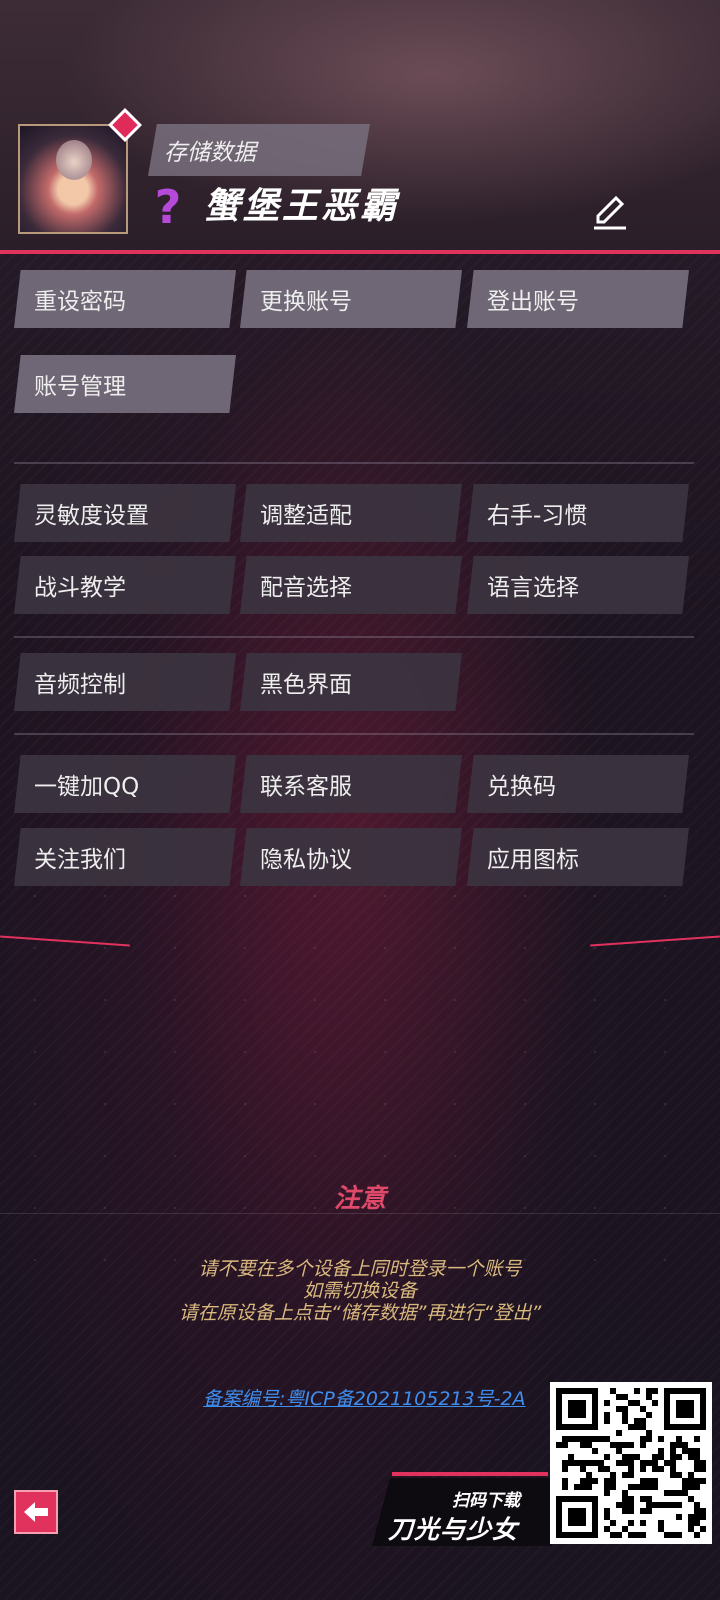 The height and width of the screenshot is (1600, 720). I want to click on adjust-fit-button: 调整适配, so click(351, 513).